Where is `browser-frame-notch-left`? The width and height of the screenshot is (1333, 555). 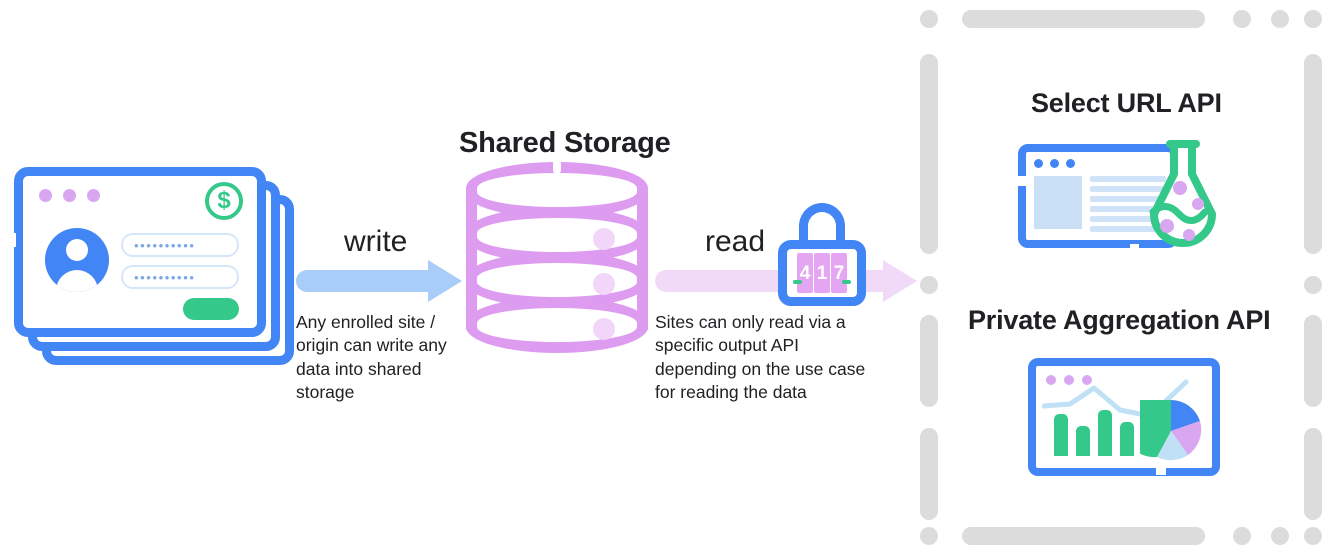 browser-frame-notch-left is located at coordinates (1022, 181).